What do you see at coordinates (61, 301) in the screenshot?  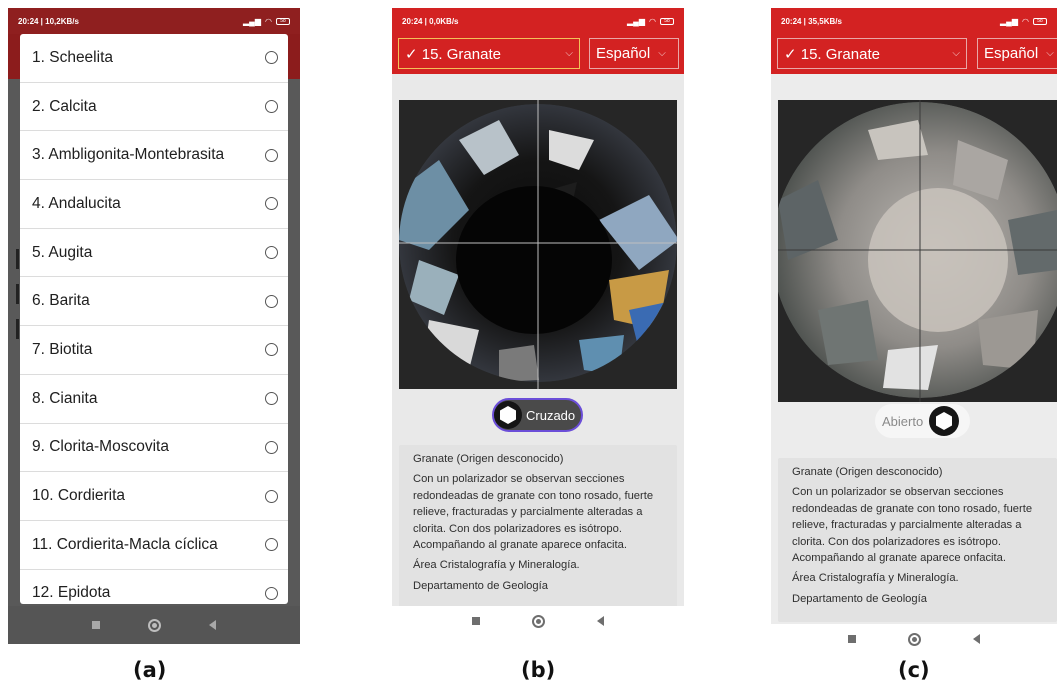 I see `option-label: 6. Barita` at bounding box center [61, 301].